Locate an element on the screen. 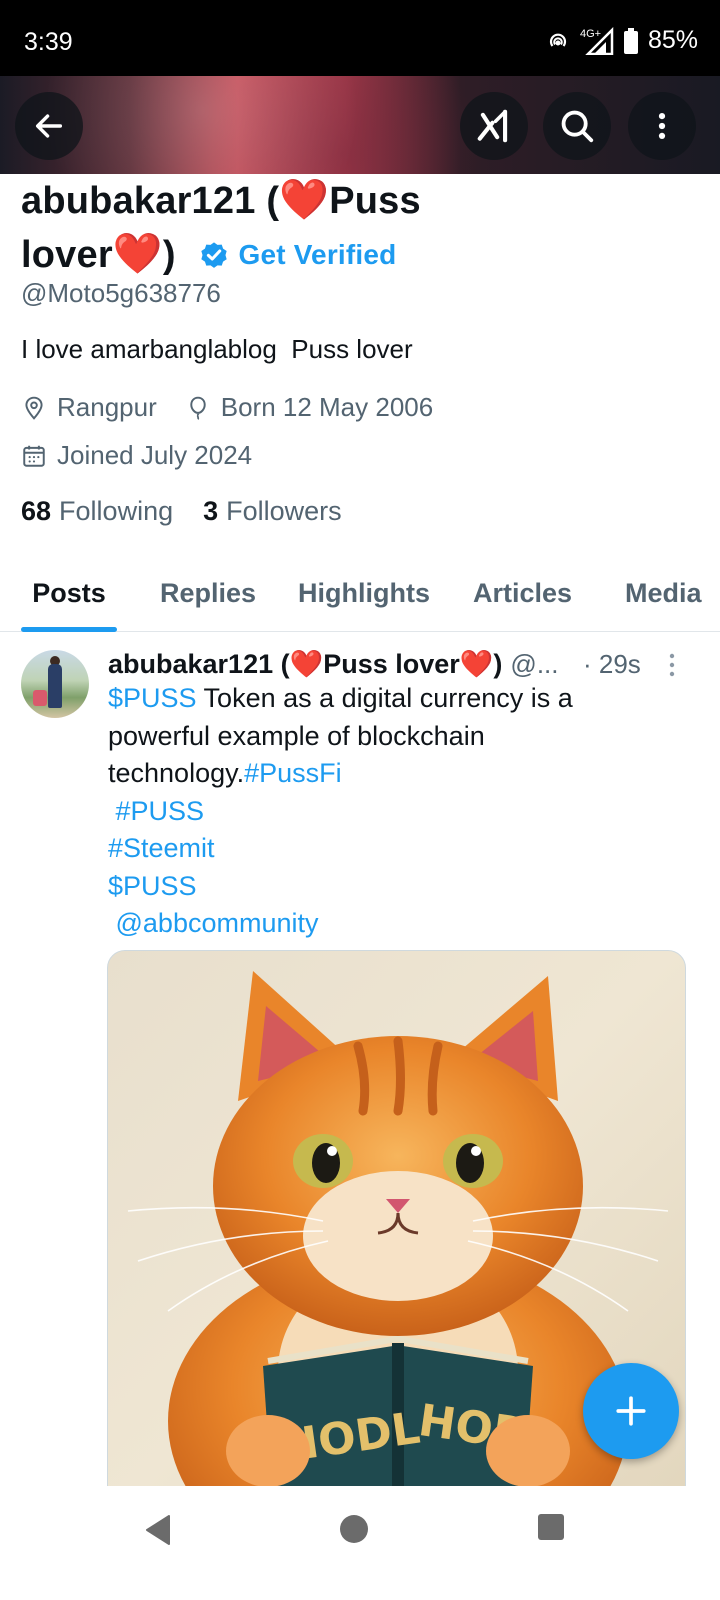 This screenshot has width=720, height=1600. status-time: 3:39 is located at coordinates (48, 42).